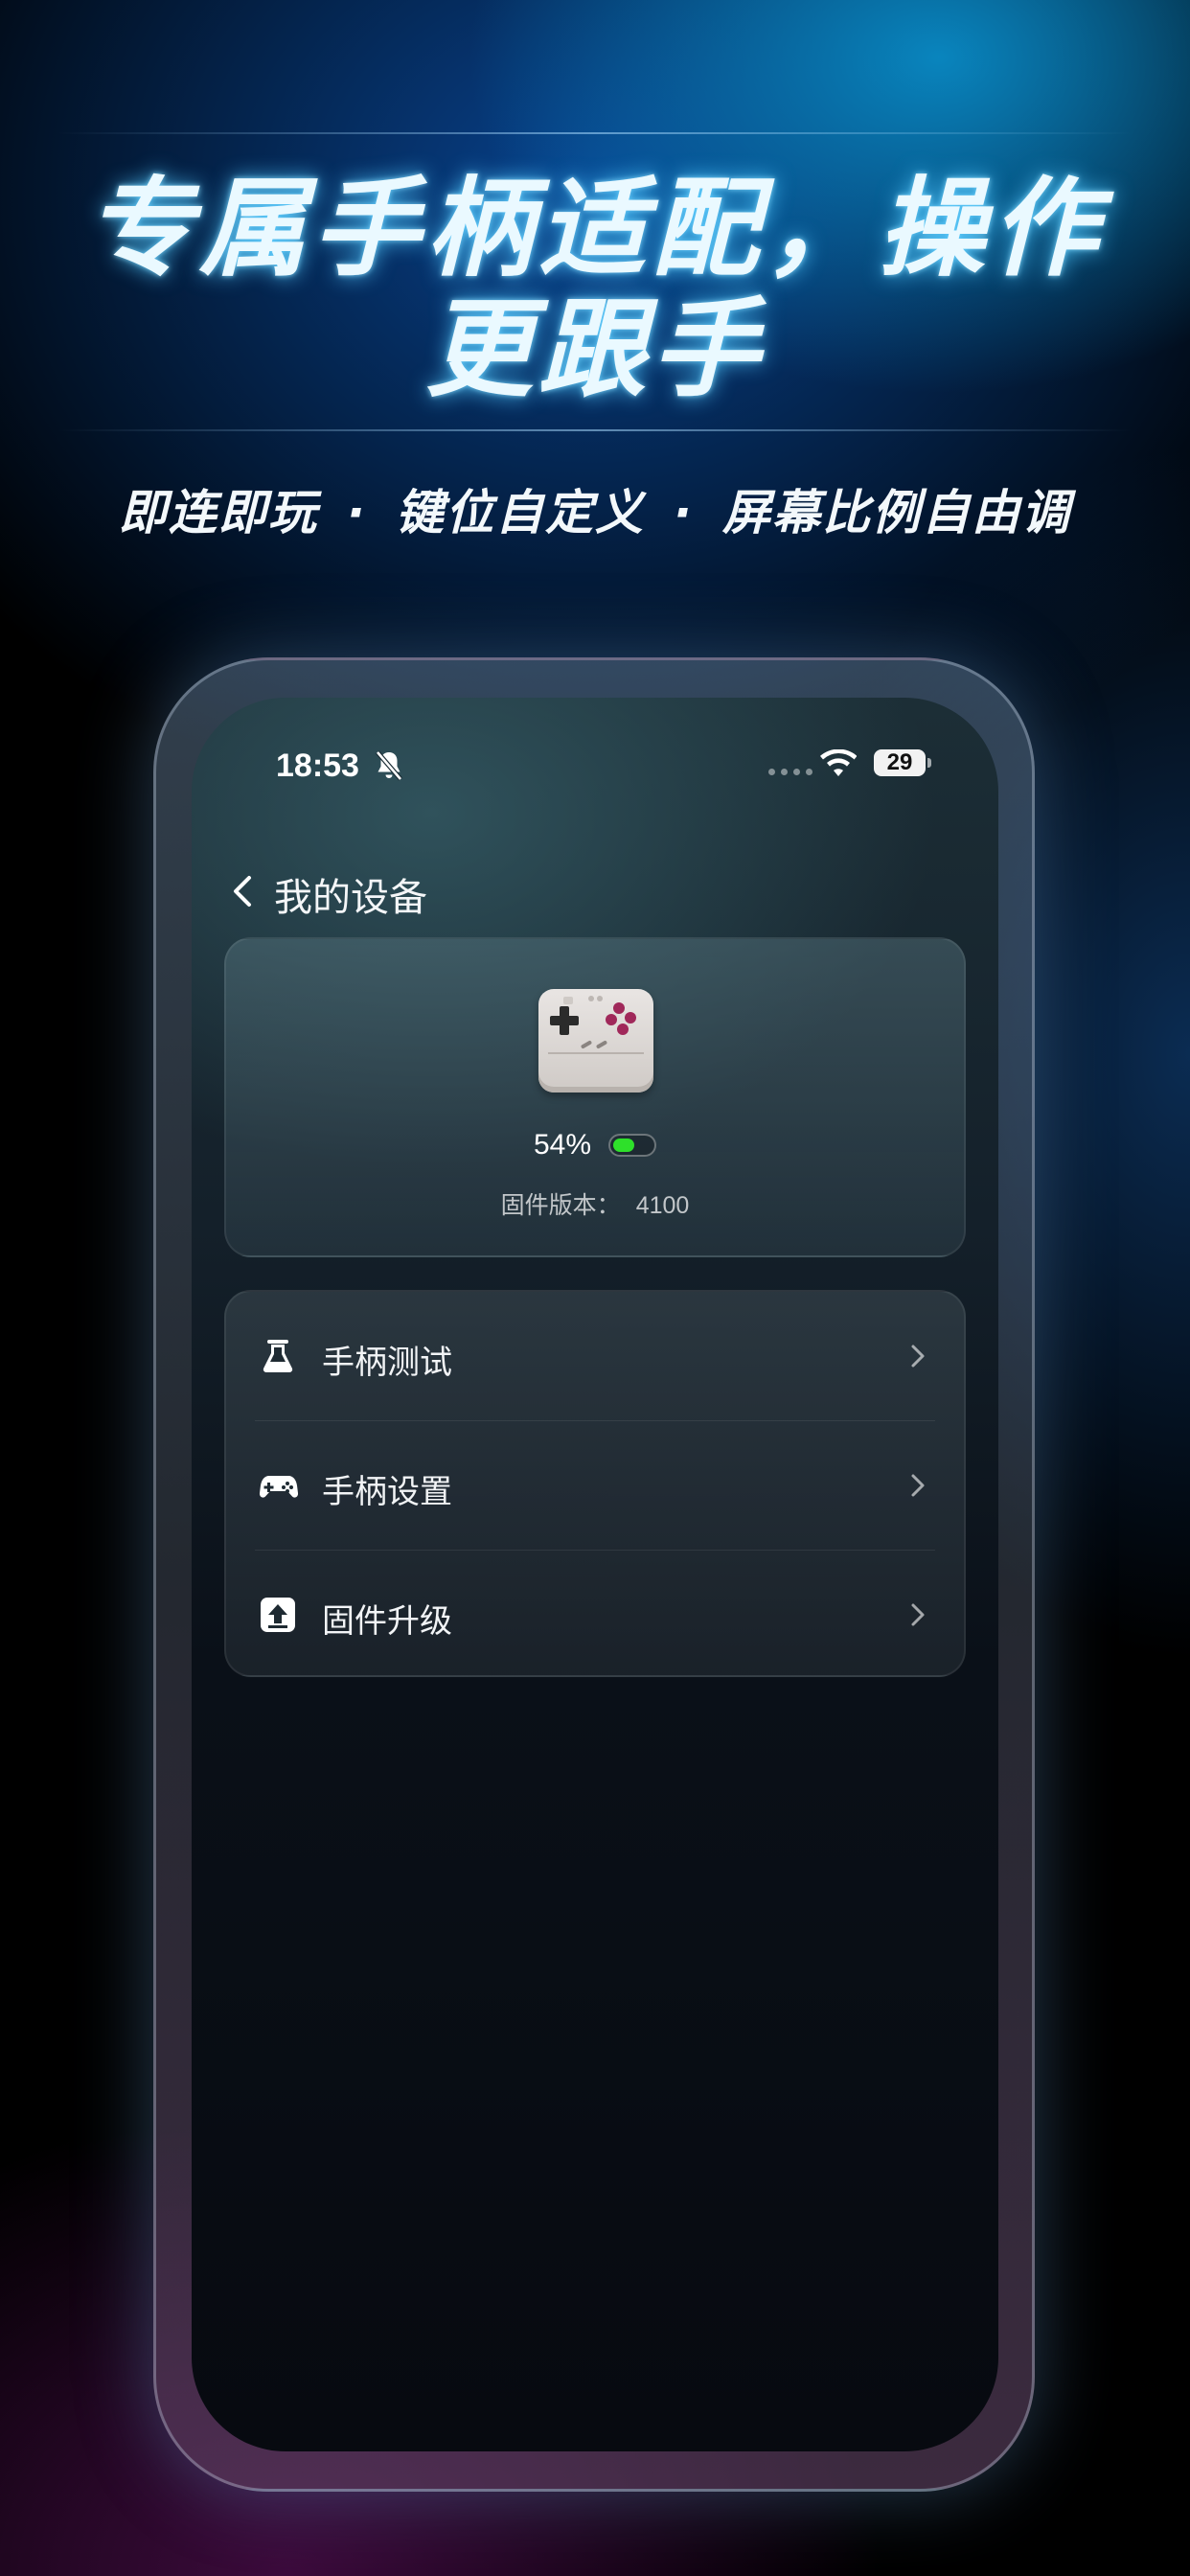 The image size is (1190, 2576). What do you see at coordinates (278, 1356) in the screenshot?
I see `flask-icon` at bounding box center [278, 1356].